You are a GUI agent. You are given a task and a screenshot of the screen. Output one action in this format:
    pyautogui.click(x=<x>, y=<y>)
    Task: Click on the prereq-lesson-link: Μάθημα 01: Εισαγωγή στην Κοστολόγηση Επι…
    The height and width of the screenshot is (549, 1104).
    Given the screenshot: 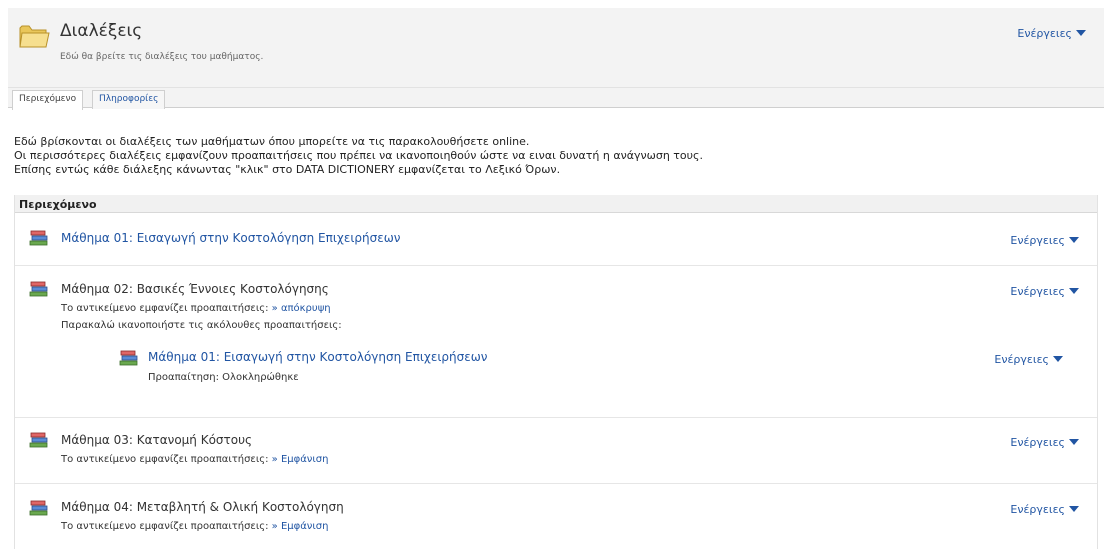 What is the action you would take?
    pyautogui.click(x=317, y=357)
    